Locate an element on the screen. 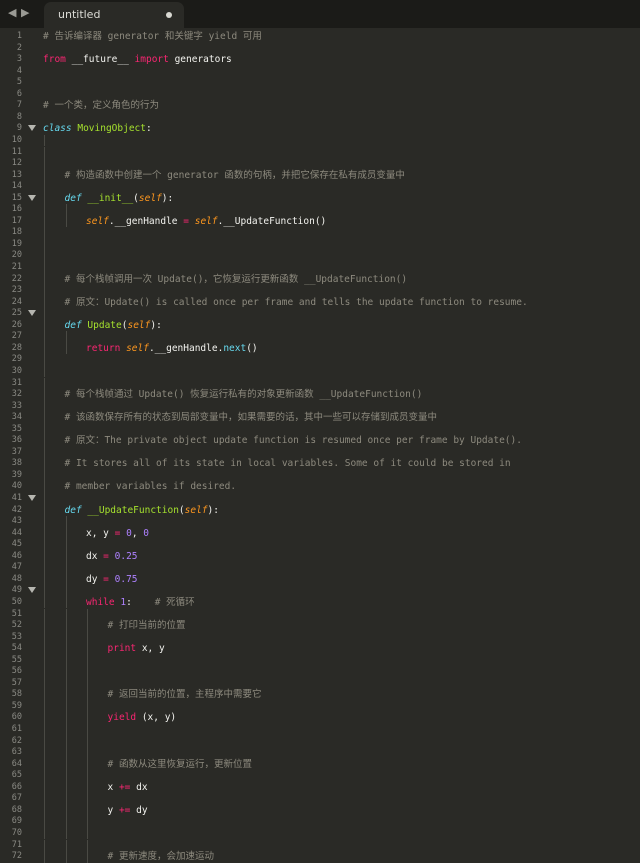  code-line: 63 is located at coordinates (320, 753).